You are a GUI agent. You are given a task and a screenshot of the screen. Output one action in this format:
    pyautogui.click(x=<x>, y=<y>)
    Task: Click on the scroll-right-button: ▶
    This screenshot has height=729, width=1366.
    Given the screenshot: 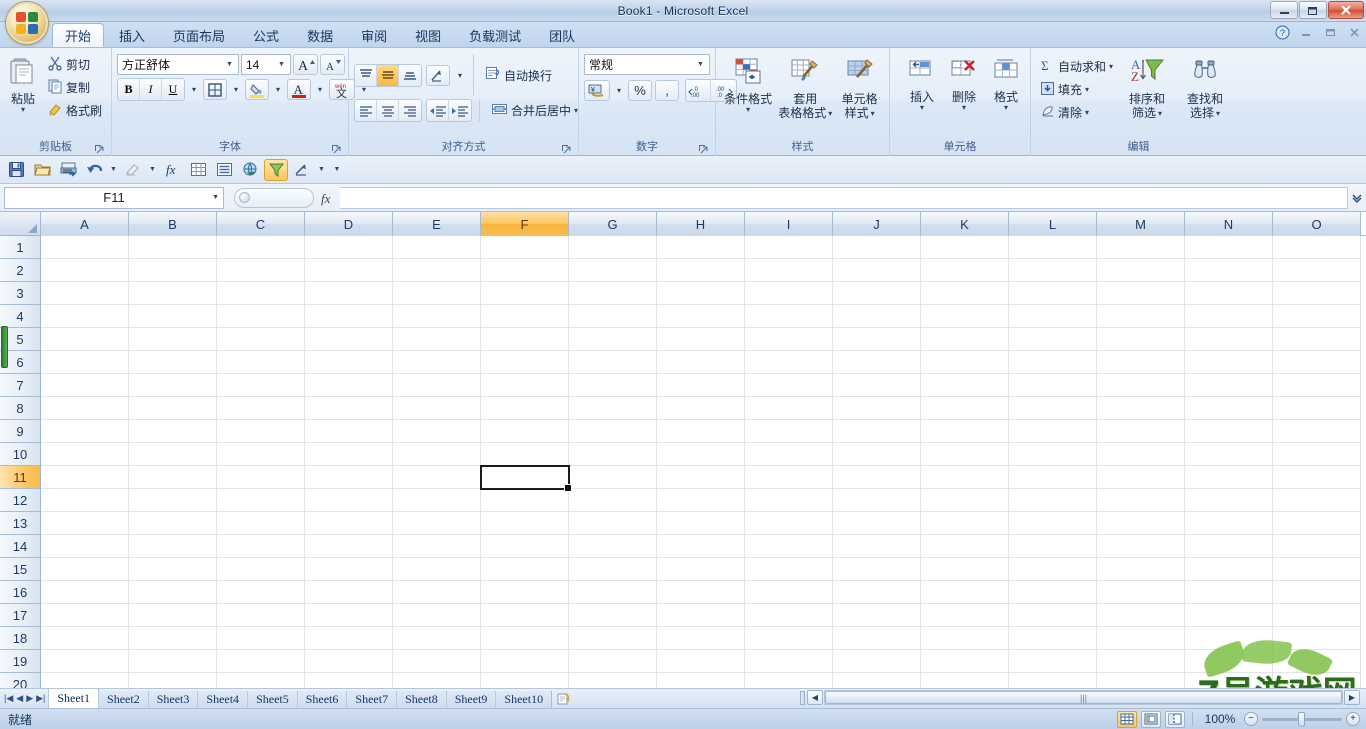 What is the action you would take?
    pyautogui.click(x=1352, y=697)
    